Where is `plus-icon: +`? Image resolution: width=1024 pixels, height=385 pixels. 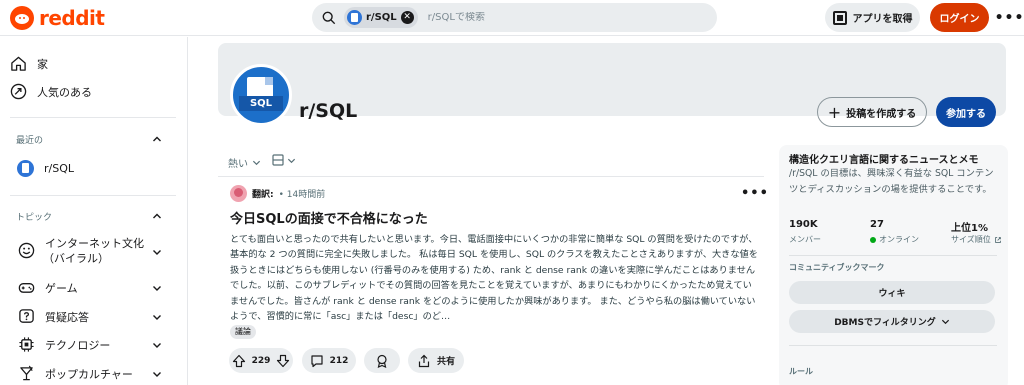
plus-icon: + is located at coordinates (834, 112).